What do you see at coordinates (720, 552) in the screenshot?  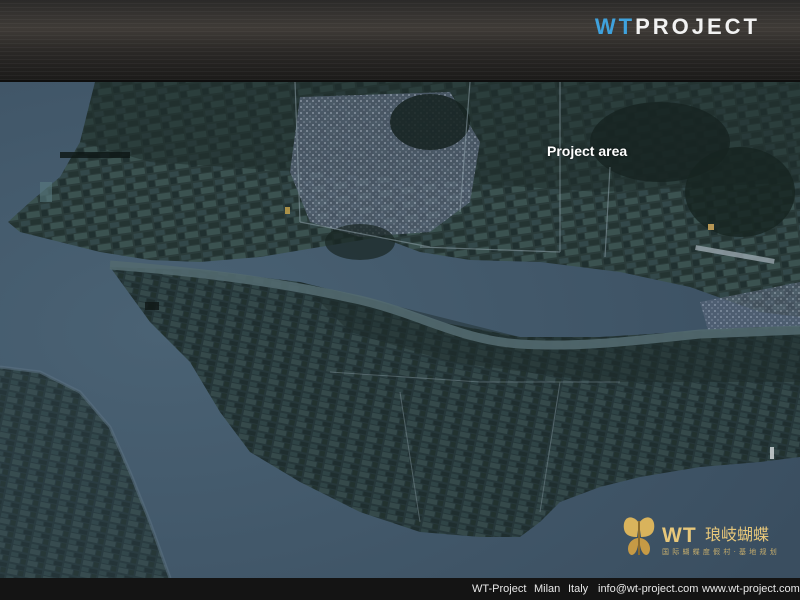 I see `brand-chinese-subtitle: 国 际 蝴 蝶 度 假 村 · 基 地 规 划` at bounding box center [720, 552].